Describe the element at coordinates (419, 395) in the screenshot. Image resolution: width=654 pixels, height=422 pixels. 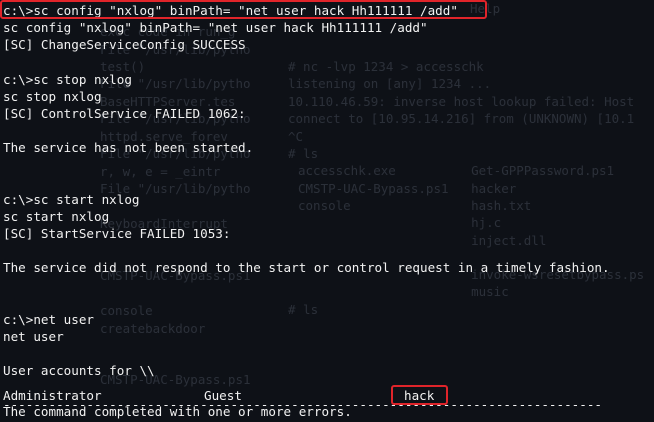
I see `hack-user-highlight-box` at that location.